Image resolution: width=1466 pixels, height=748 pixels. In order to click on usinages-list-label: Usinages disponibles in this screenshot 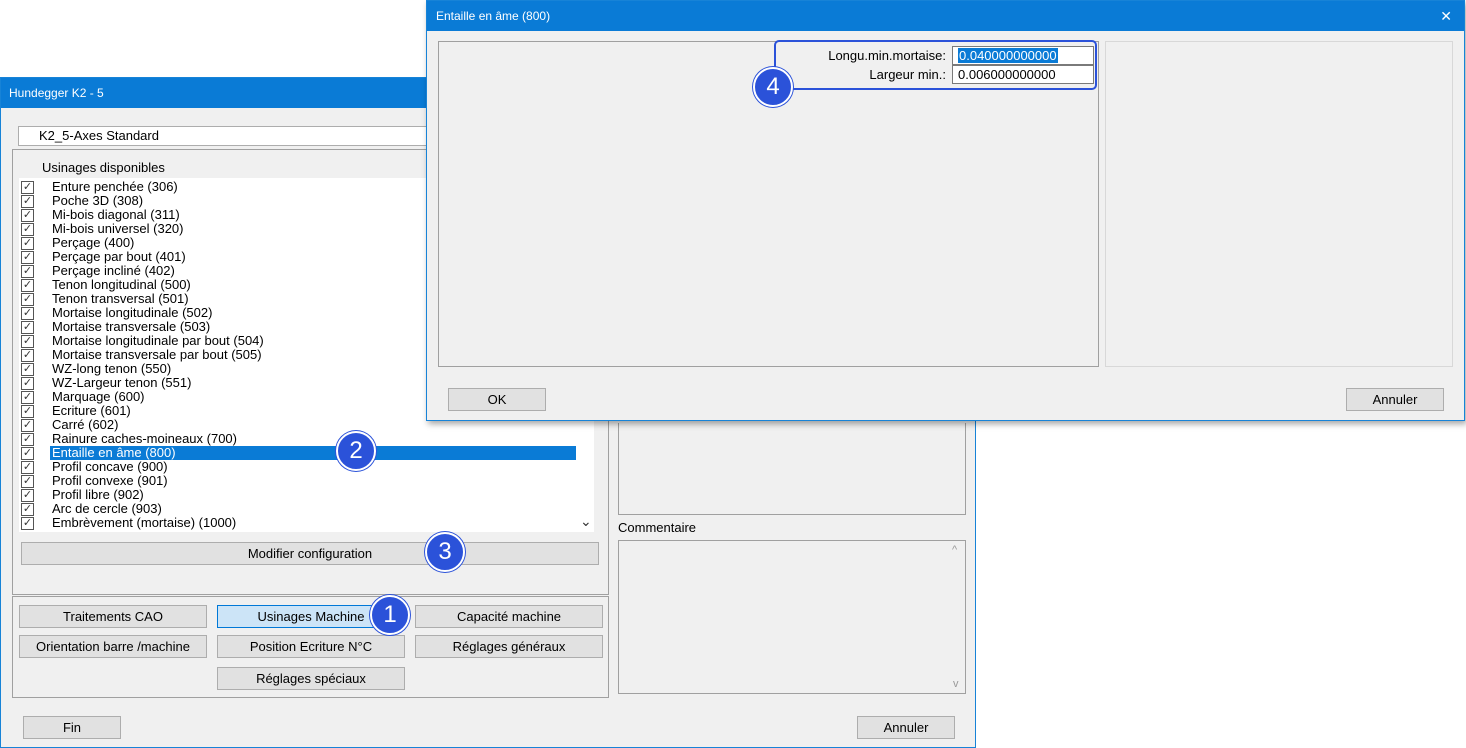, I will do `click(103, 167)`.